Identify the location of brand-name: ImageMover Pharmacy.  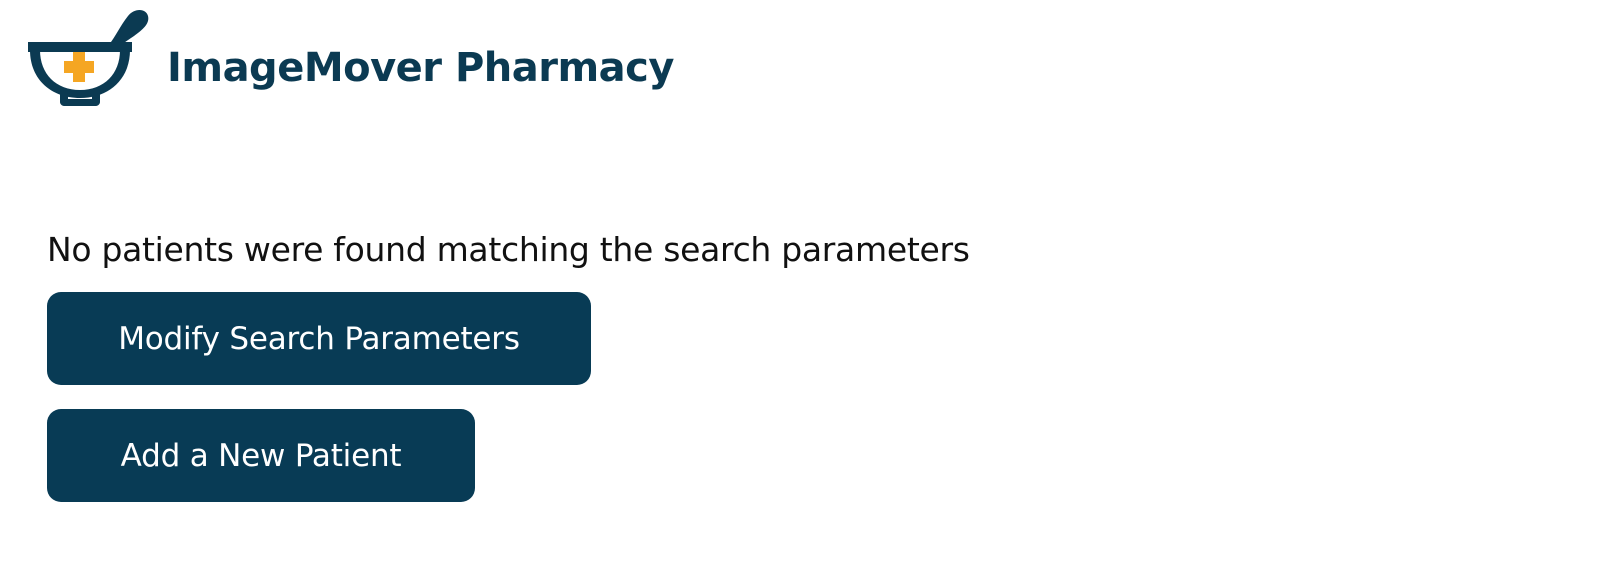
(420, 68).